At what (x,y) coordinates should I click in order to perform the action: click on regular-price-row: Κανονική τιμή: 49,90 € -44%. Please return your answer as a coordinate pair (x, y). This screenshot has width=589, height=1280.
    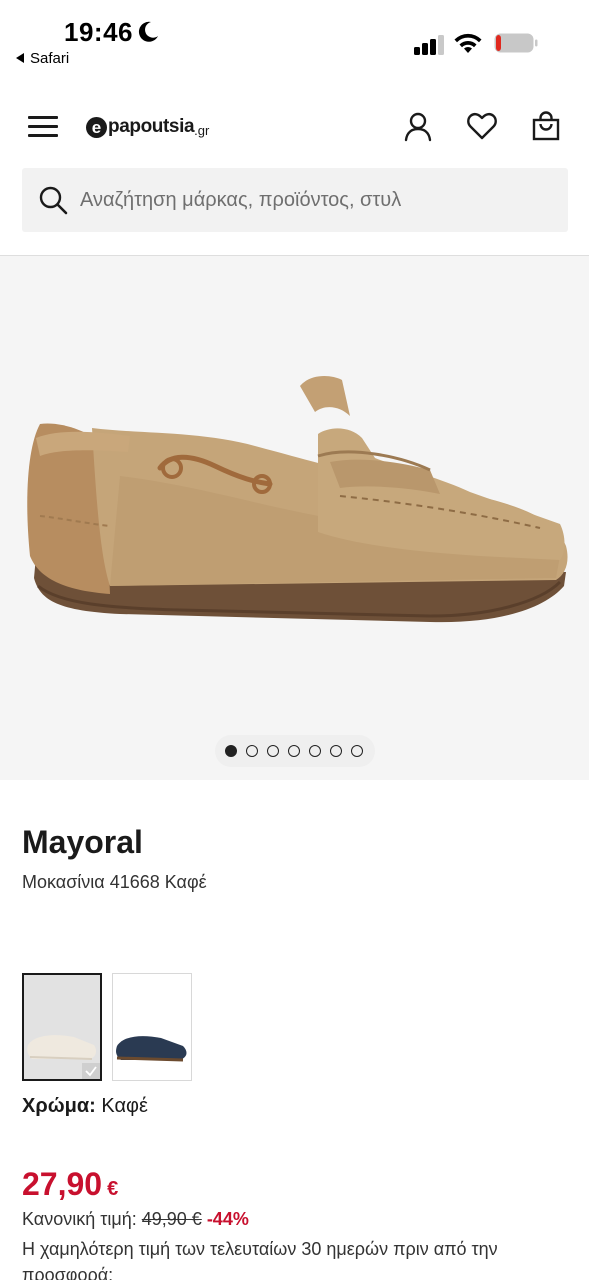
    Looking at the image, I should click on (135, 1219).